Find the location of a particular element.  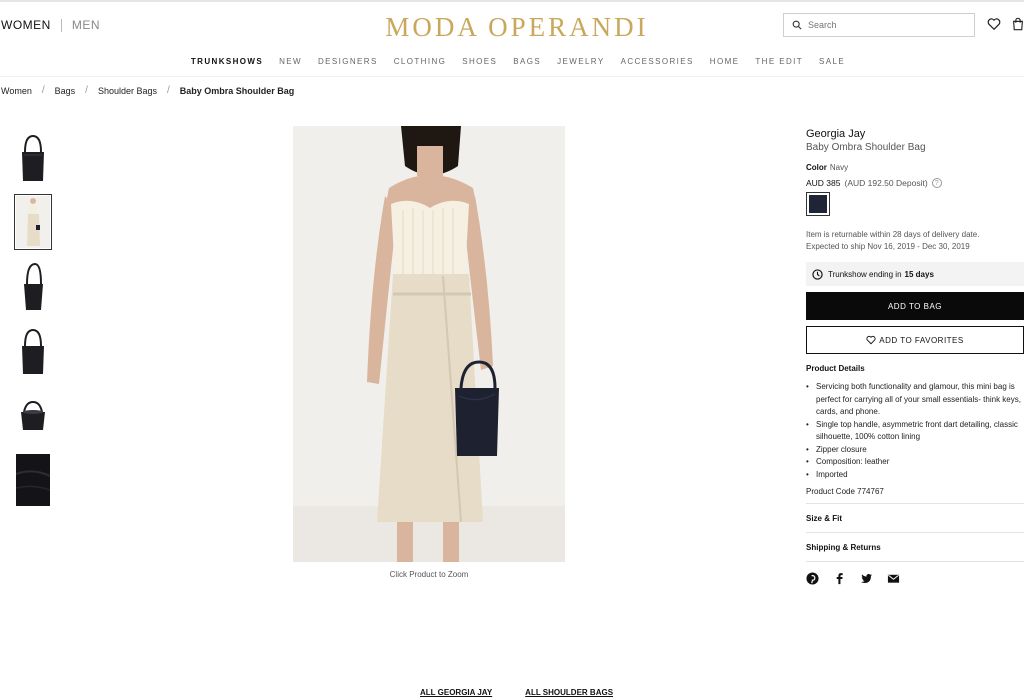

nav-accessories: ACCESSORIES is located at coordinates (657, 61).